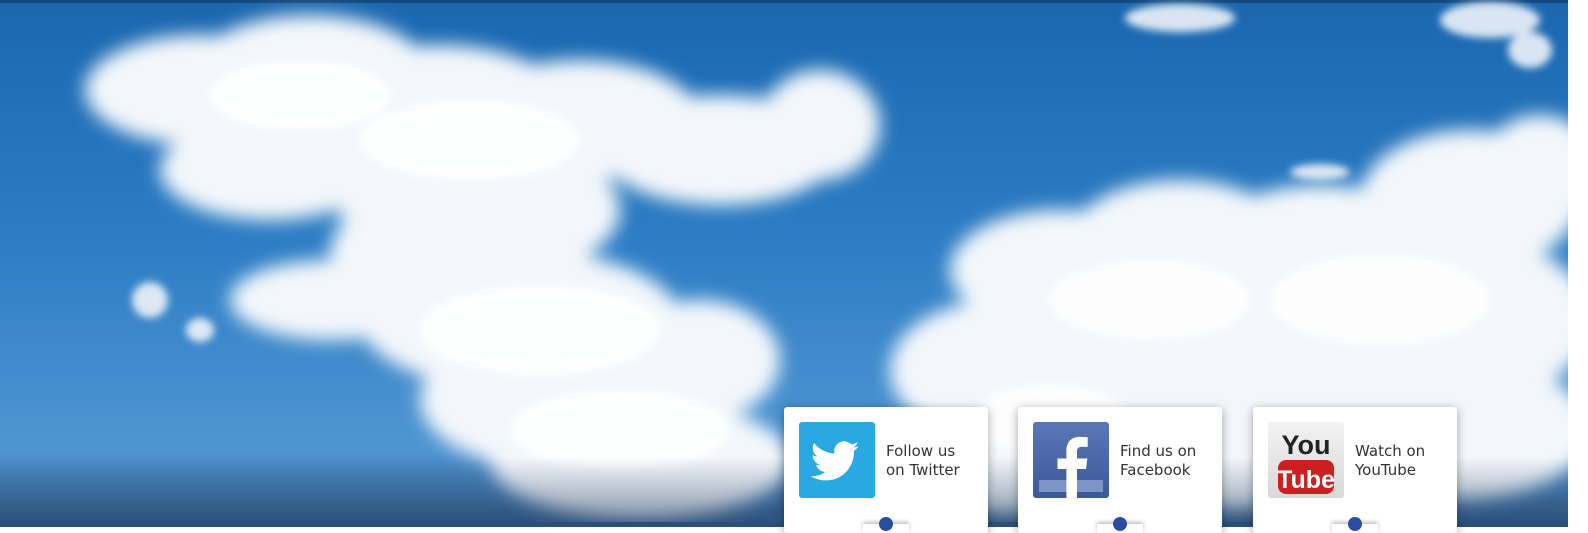 The image size is (1588, 533). I want to click on facebook-card-pointer, so click(1120, 525).